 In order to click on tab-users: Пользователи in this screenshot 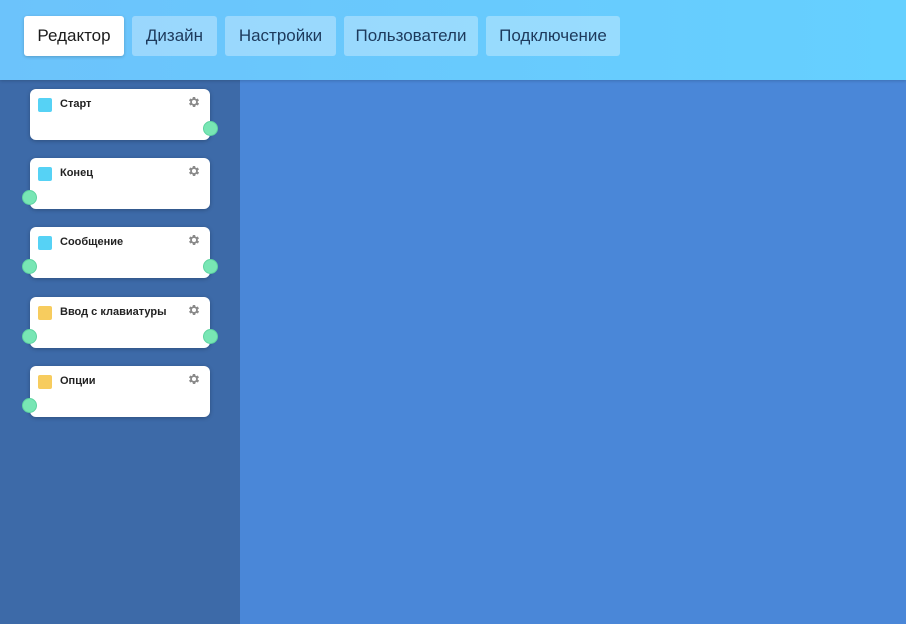, I will do `click(411, 36)`.